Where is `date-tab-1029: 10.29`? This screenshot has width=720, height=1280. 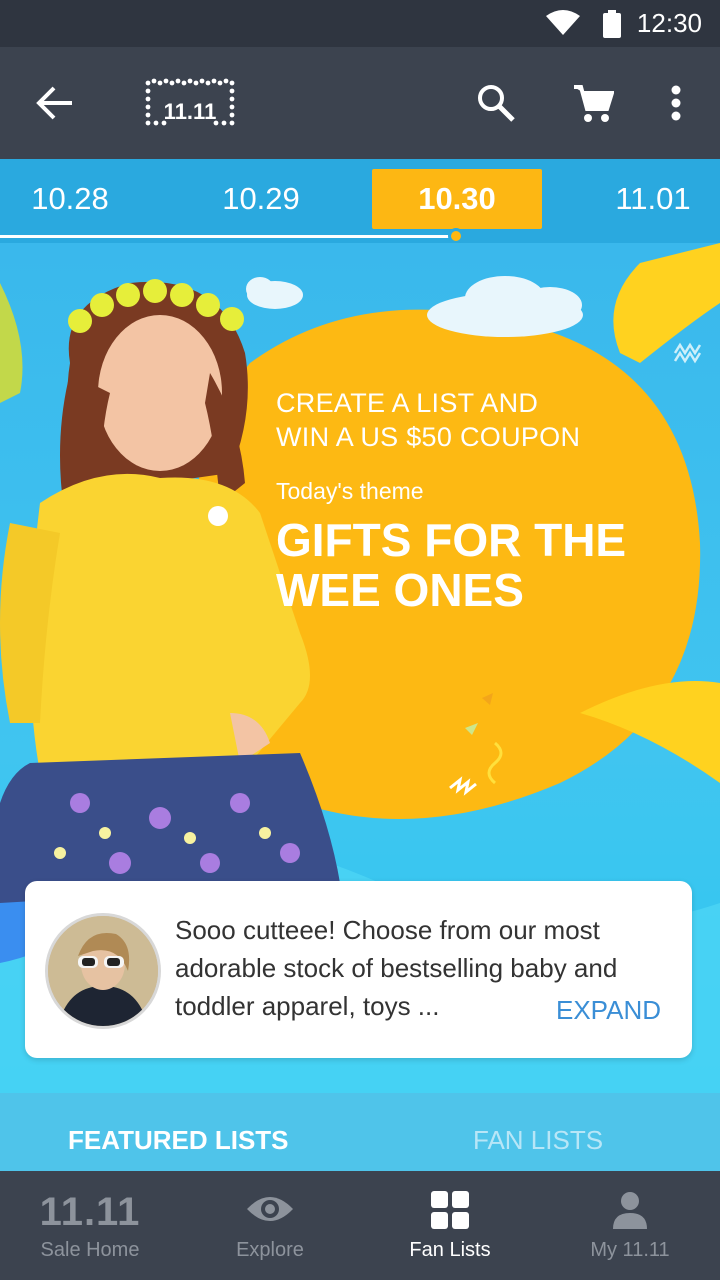
date-tab-1029: 10.29 is located at coordinates (261, 199).